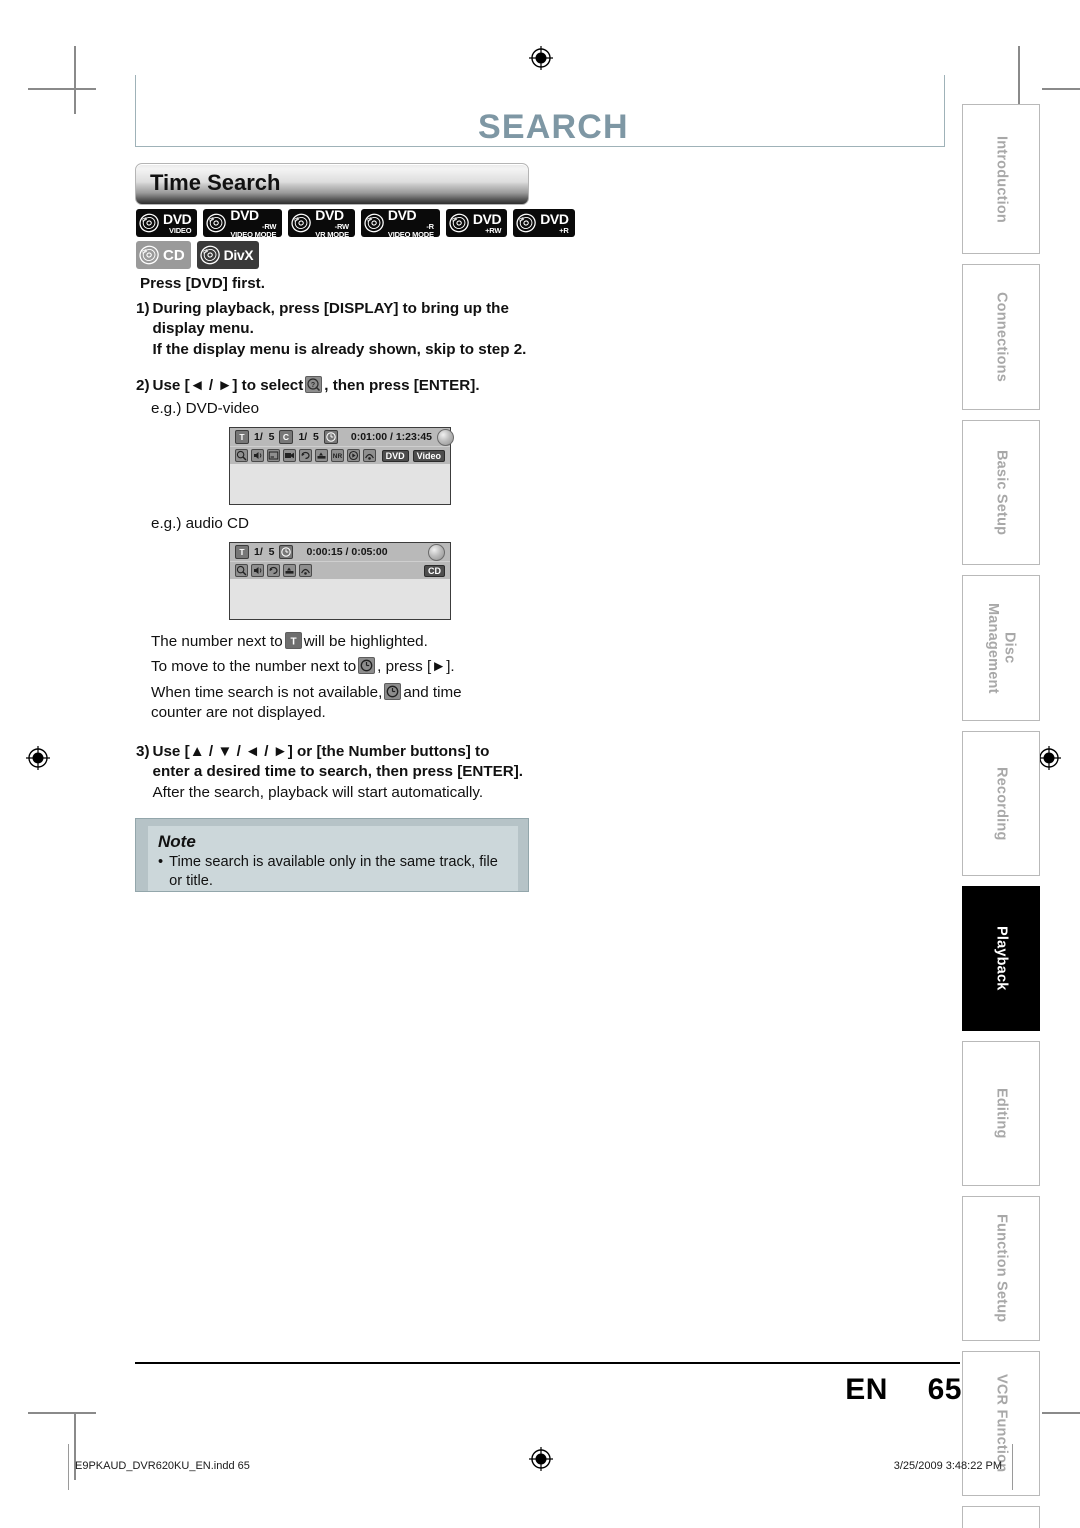 Image resolution: width=1080 pixels, height=1528 pixels. I want to click on osd-tag-cd: CD, so click(434, 570).